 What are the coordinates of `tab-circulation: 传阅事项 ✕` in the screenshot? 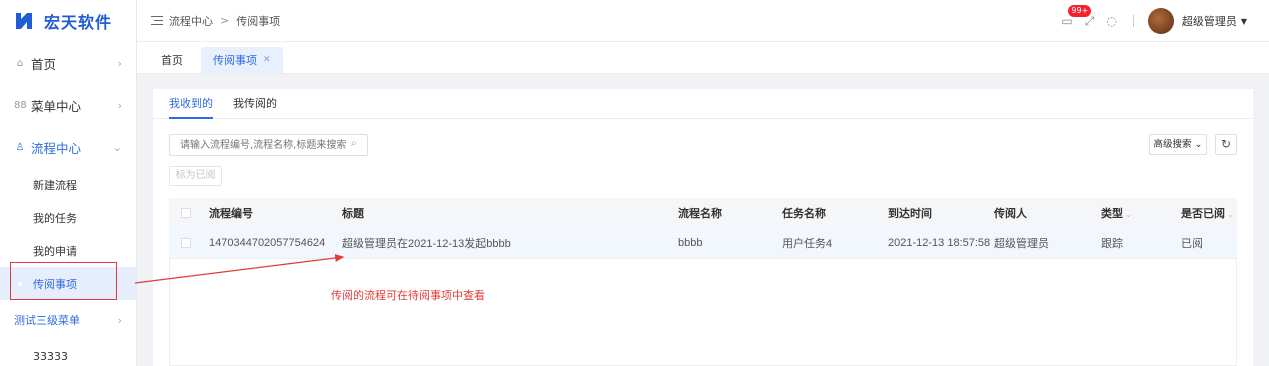 It's located at (242, 60).